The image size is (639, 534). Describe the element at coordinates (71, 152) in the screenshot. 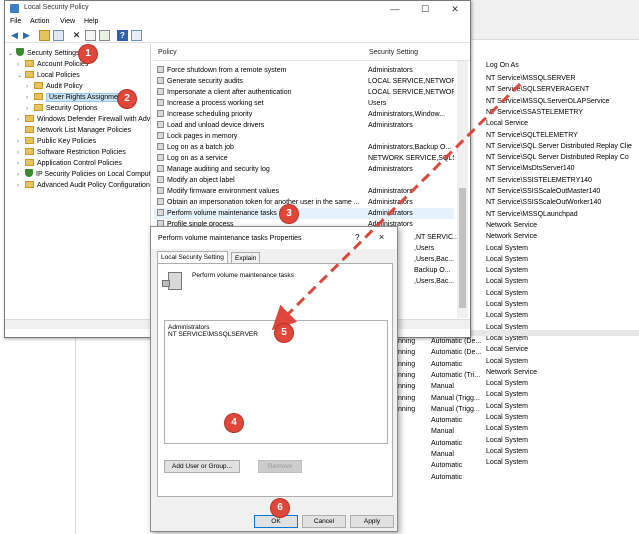

I see `tree-item: › Software Restriction Policies` at that location.